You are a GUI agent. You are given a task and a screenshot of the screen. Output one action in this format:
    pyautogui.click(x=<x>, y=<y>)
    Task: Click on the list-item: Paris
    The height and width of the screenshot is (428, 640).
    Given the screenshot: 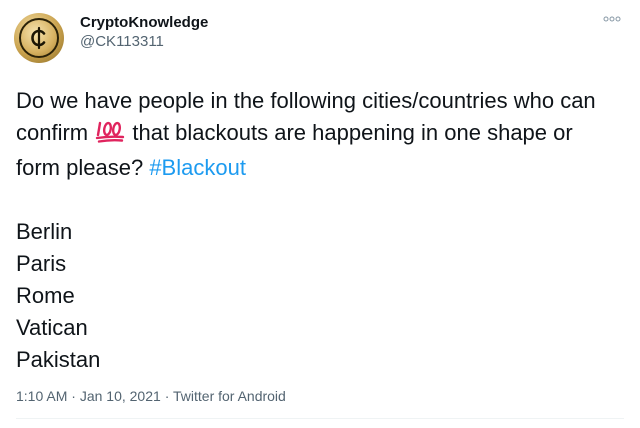 What is the action you would take?
    pyautogui.click(x=41, y=263)
    